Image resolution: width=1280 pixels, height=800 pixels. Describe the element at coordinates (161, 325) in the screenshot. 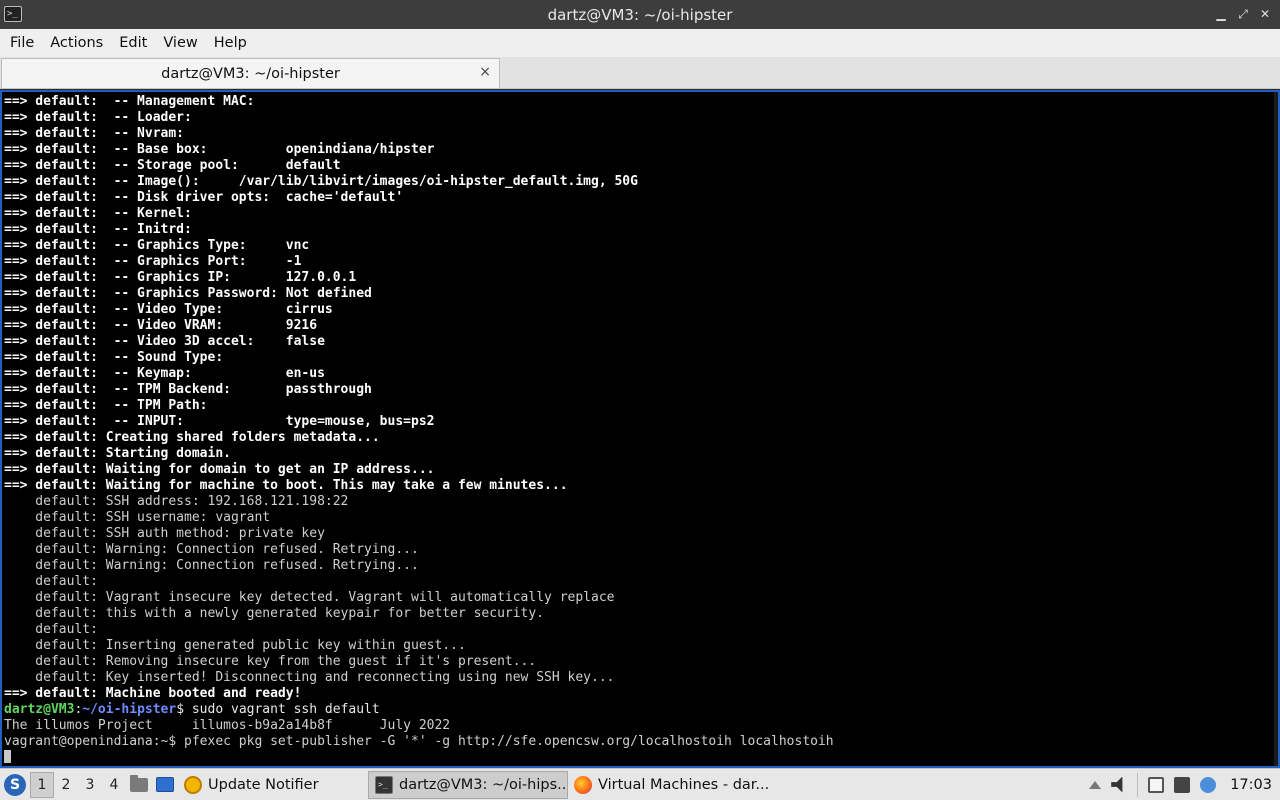

I see `terminal-line: ==> default: -- Video VRAM: 9216` at that location.